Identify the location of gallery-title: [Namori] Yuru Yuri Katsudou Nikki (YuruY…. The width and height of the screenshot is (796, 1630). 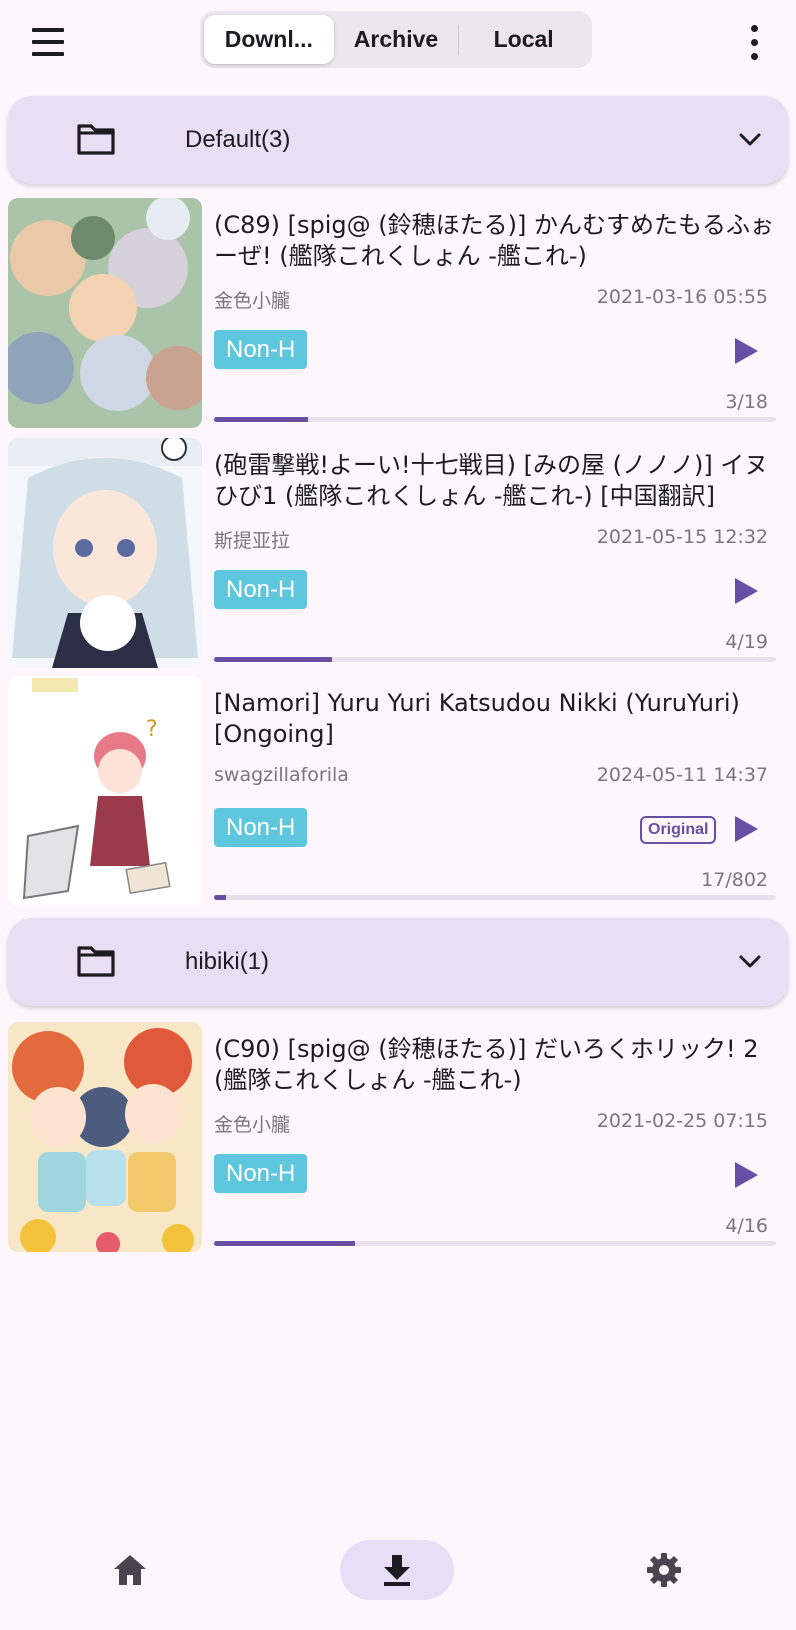
(477, 718).